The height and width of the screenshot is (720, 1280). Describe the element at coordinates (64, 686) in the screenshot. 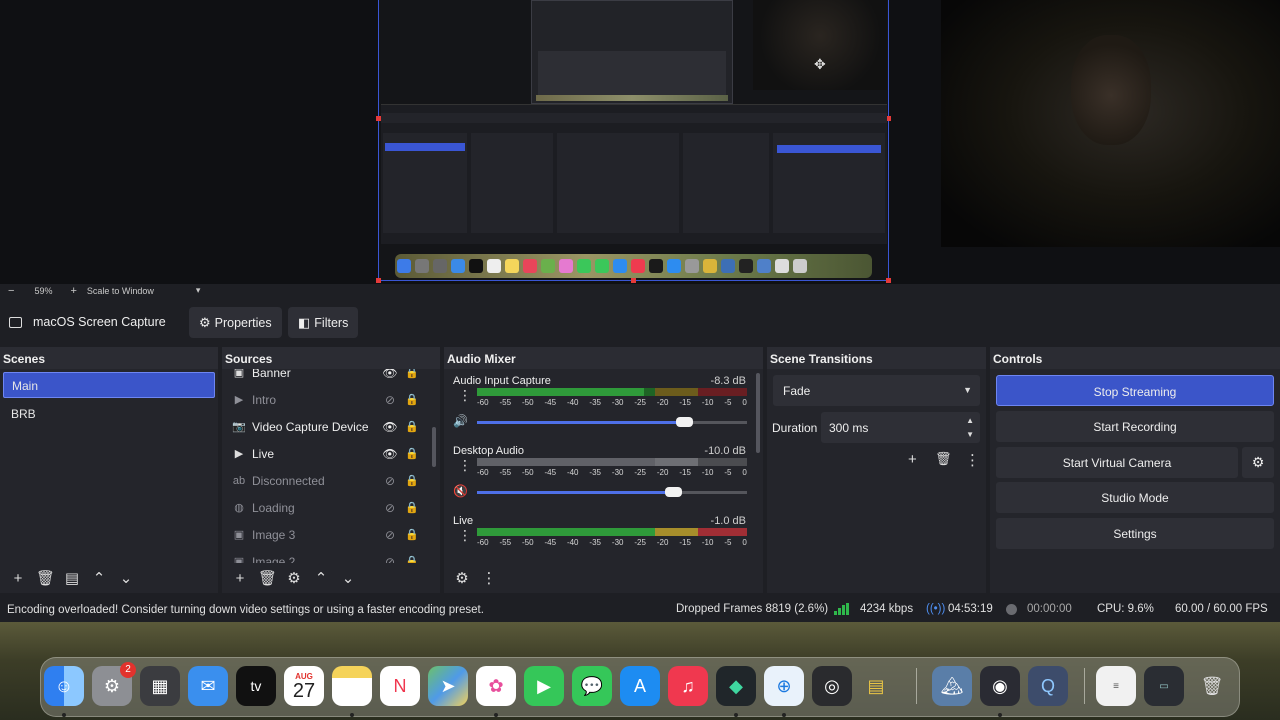

I see `finder-icon: ☺` at that location.